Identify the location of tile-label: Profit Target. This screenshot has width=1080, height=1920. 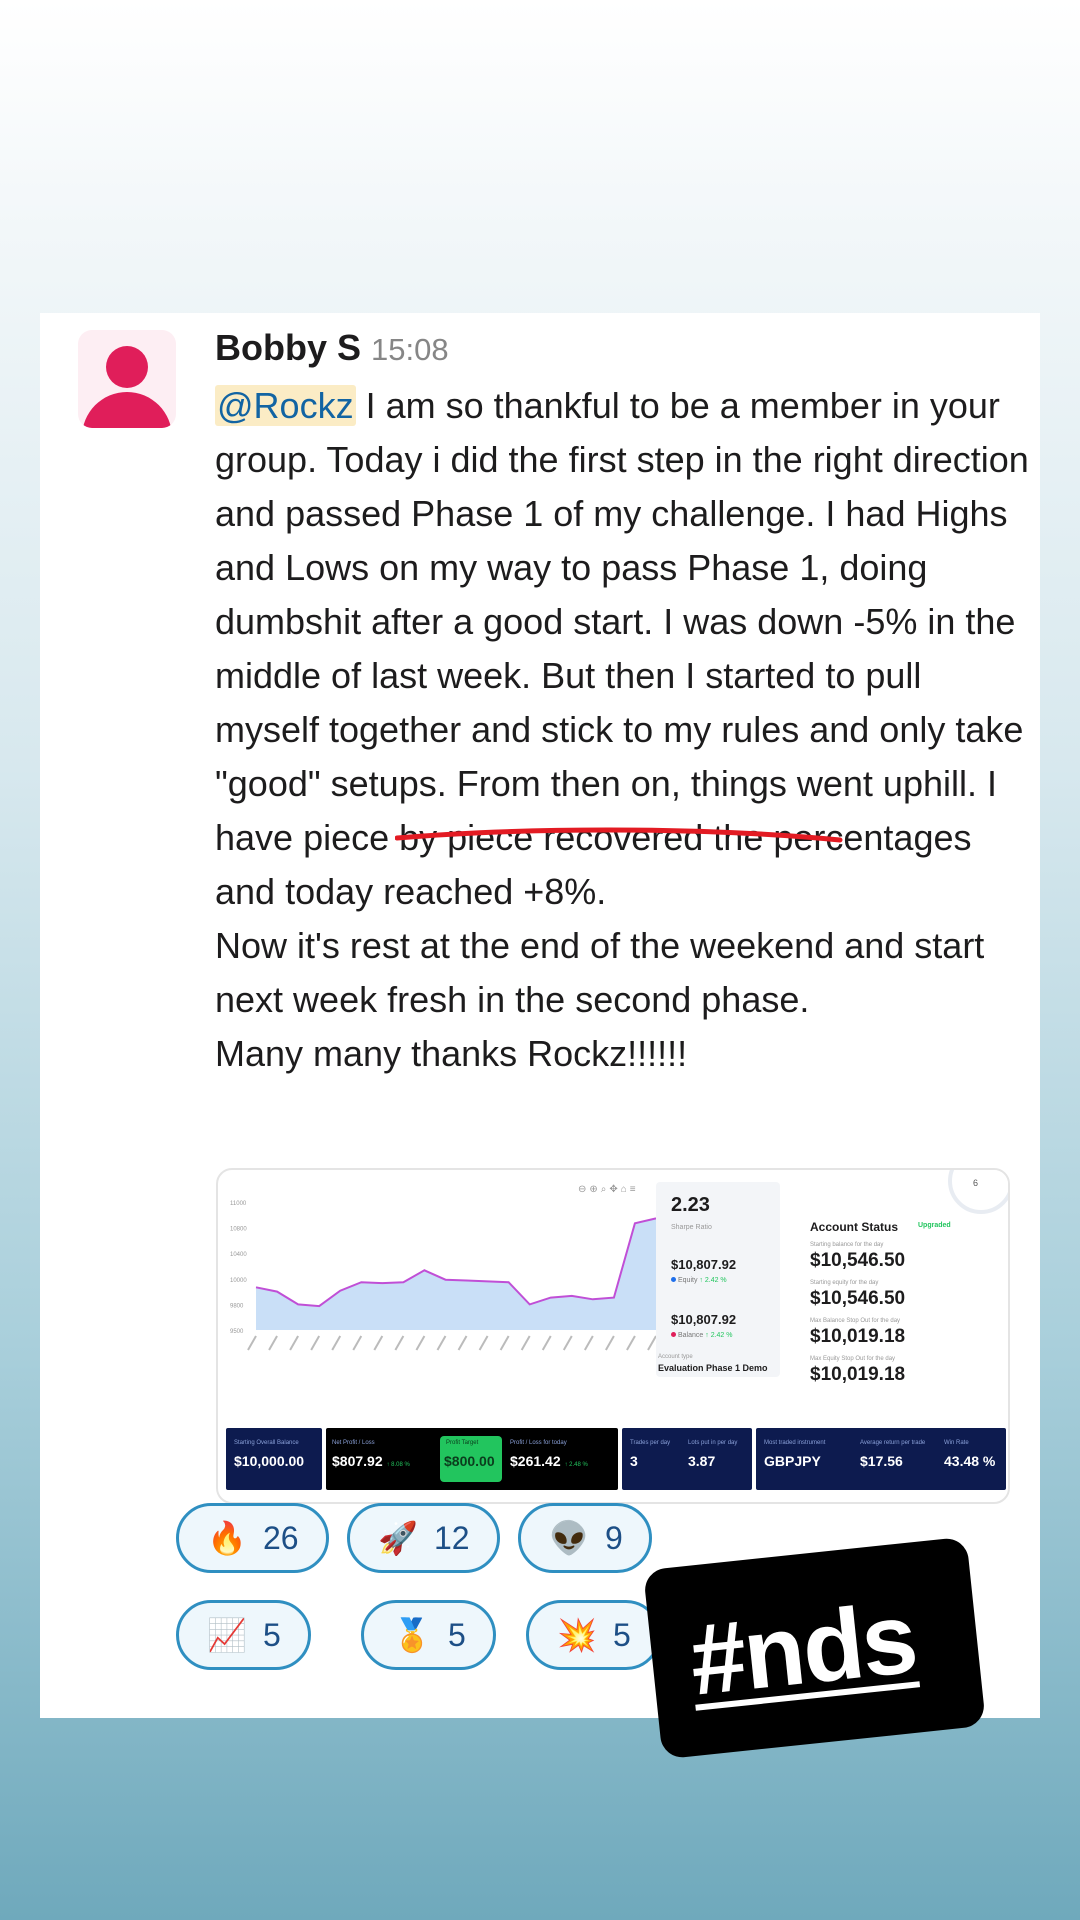
(462, 1443).